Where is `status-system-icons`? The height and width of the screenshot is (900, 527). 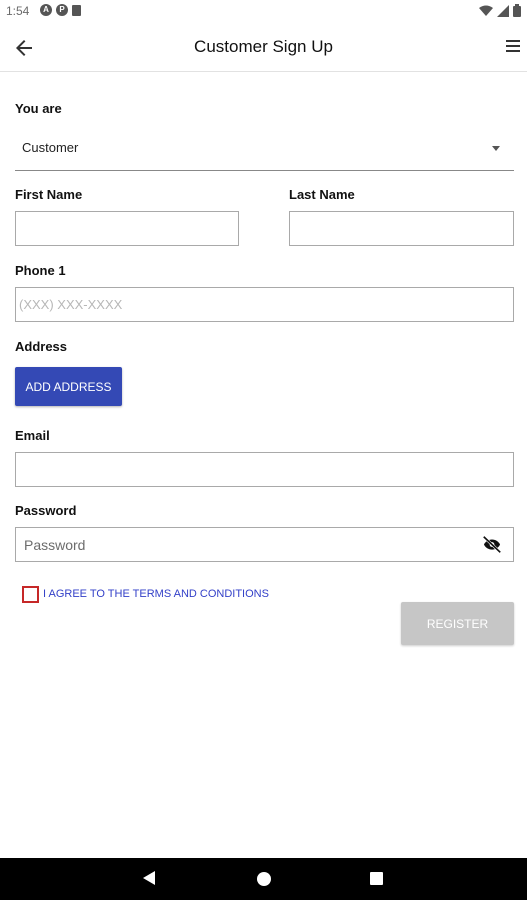 status-system-icons is located at coordinates (500, 10).